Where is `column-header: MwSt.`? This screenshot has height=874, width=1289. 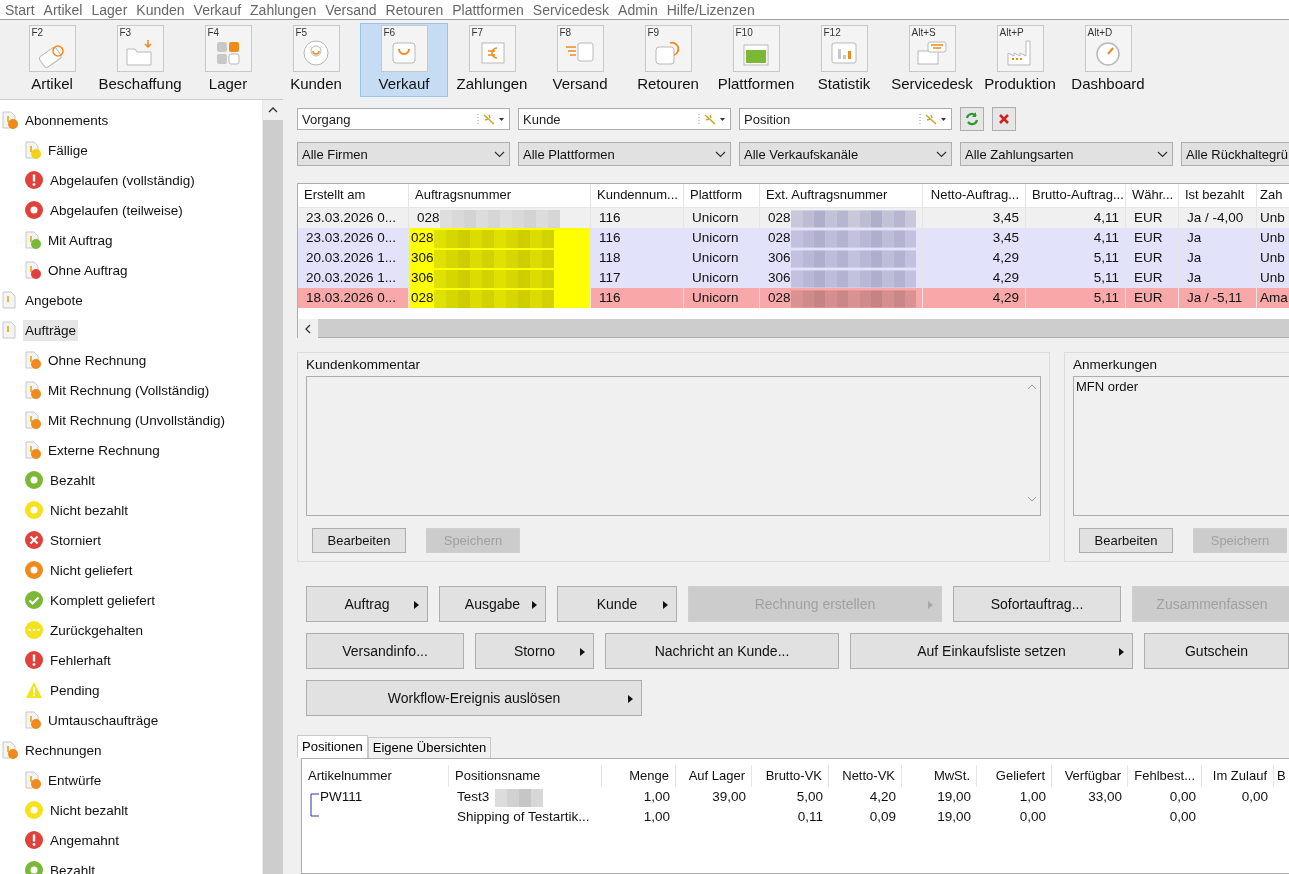
column-header: MwSt. is located at coordinates (939, 775).